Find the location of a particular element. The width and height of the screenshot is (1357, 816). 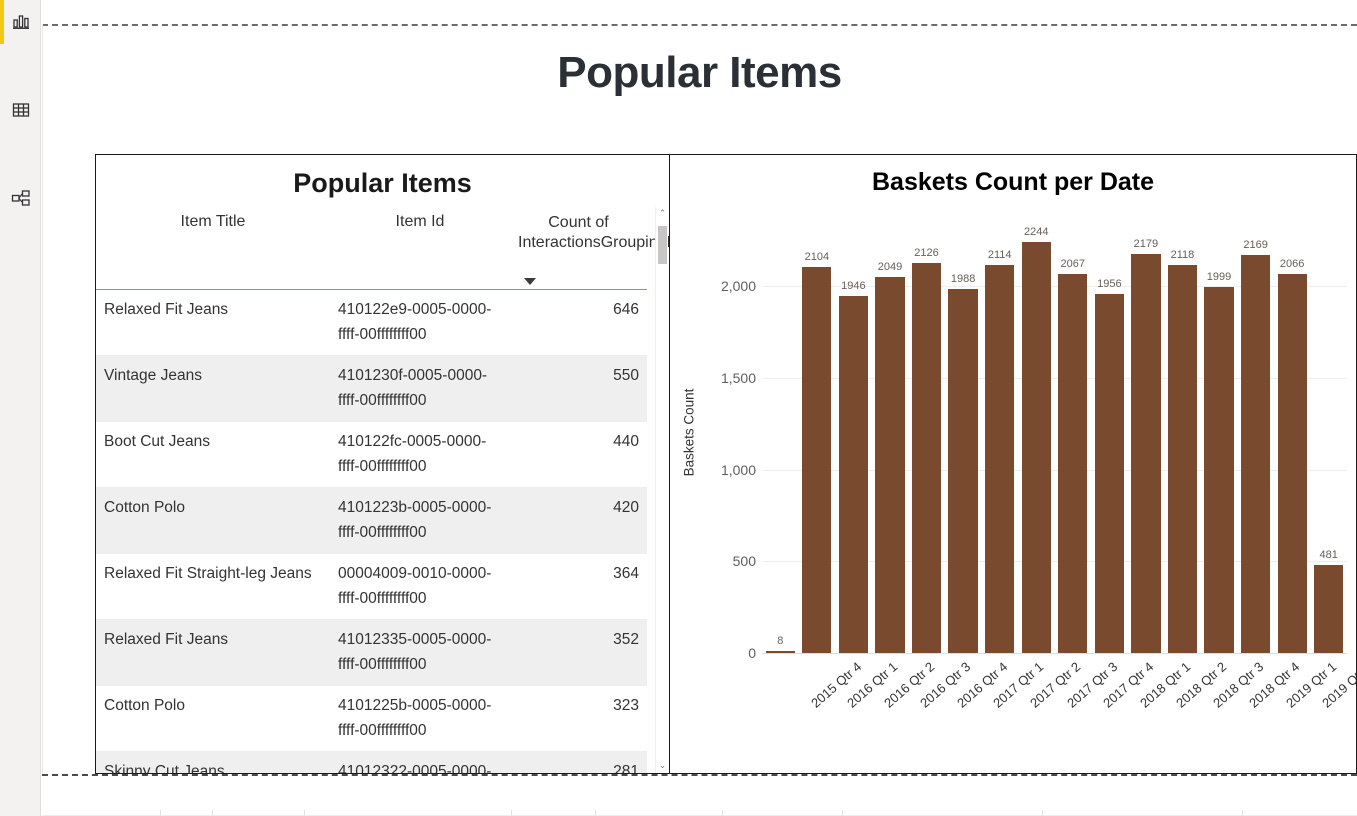

y-axis-tick-label: 2,000 is located at coordinates (738, 286).